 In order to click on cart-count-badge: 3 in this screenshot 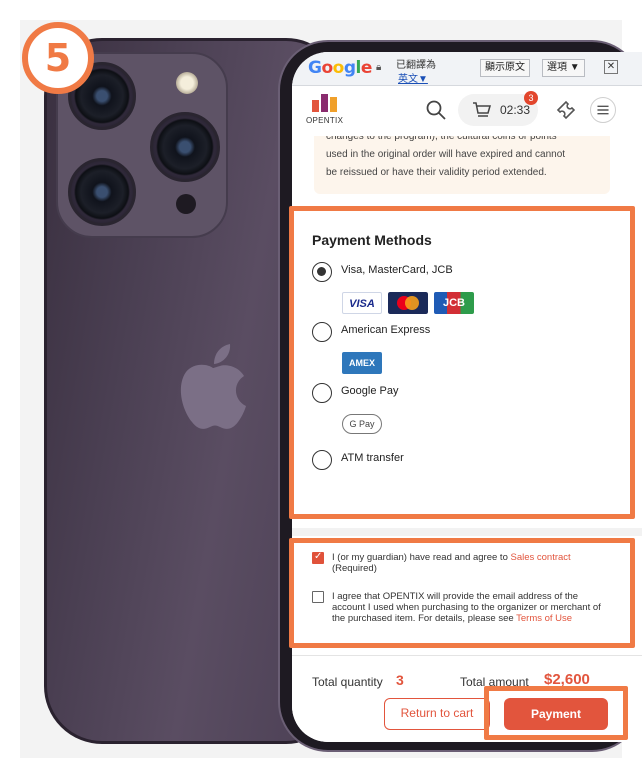, I will do `click(531, 98)`.